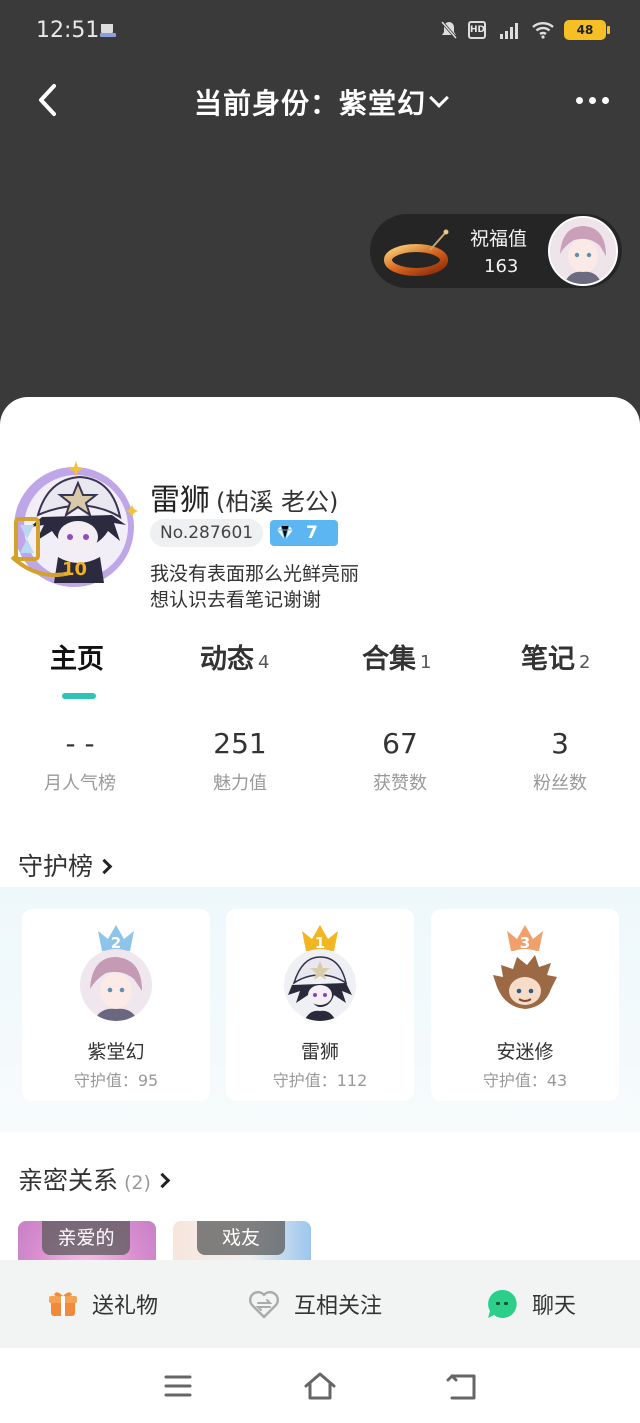 The image size is (640, 1423). Describe the element at coordinates (68, 1180) in the screenshot. I see `section-title: 亲密关系` at that location.